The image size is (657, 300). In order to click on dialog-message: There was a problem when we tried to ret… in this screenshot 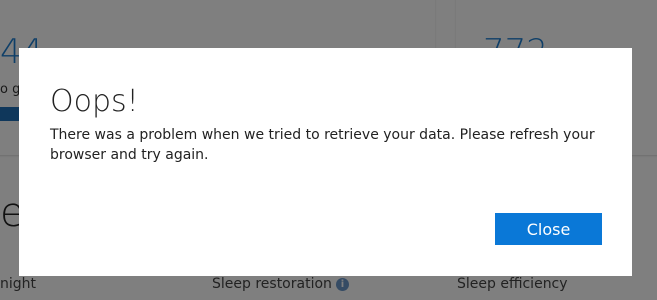, I will do `click(322, 145)`.